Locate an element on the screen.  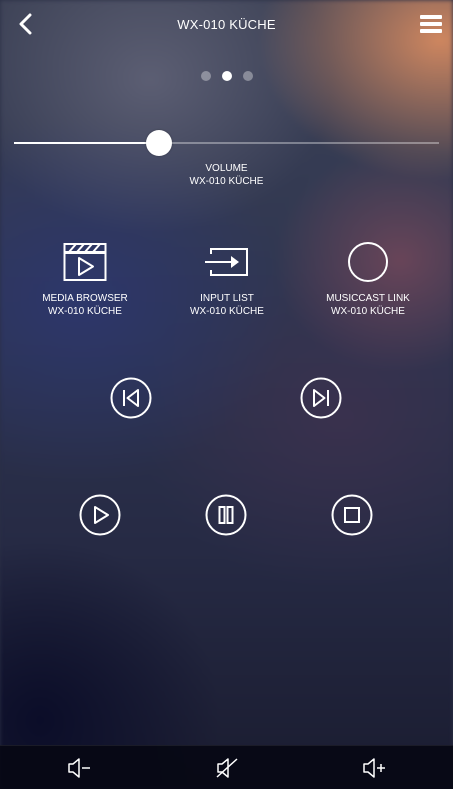
page-title: WX-010 KÜCHE is located at coordinates (226, 24).